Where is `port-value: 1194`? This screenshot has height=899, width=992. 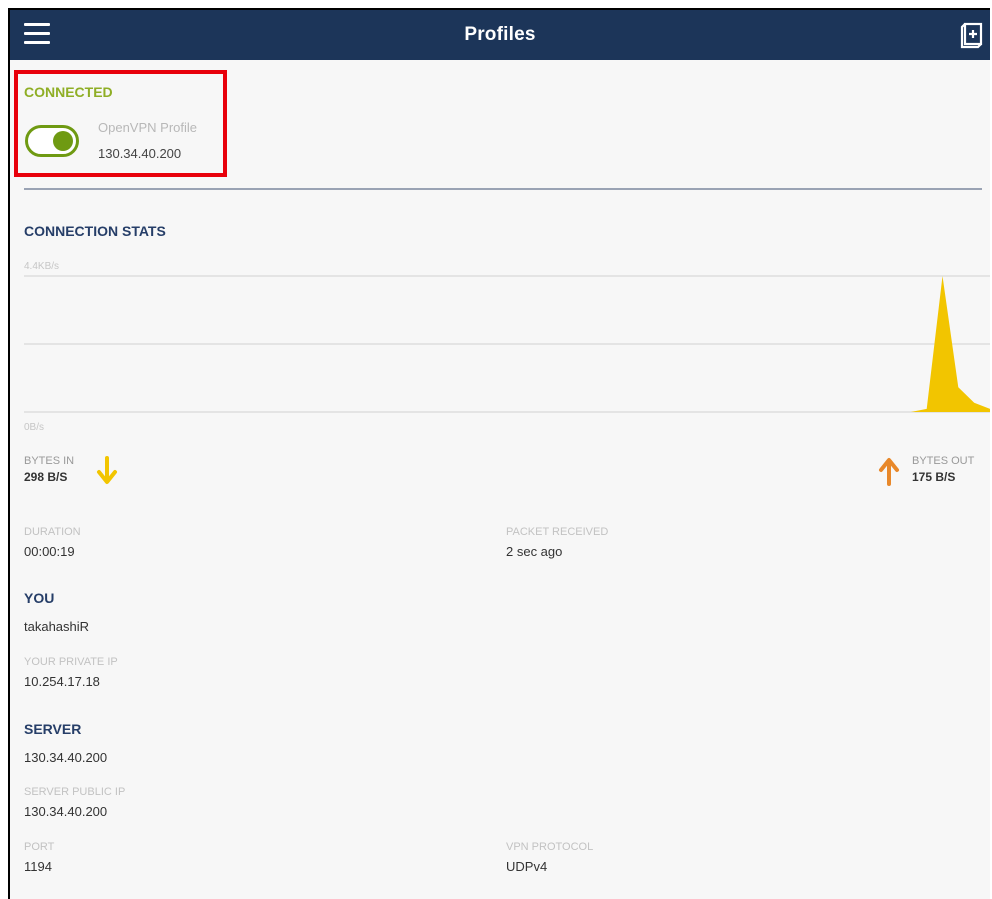
port-value: 1194 is located at coordinates (38, 866).